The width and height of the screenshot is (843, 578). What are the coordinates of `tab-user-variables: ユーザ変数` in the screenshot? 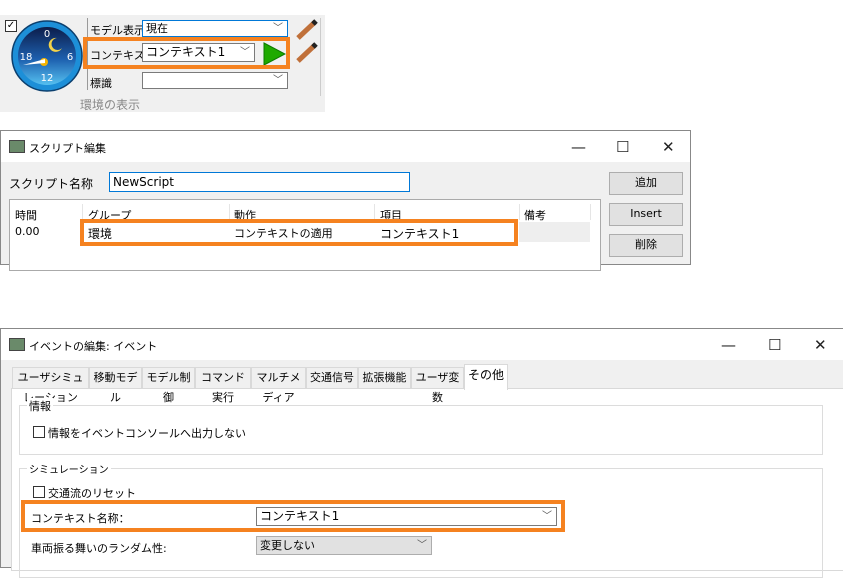 It's located at (437, 385).